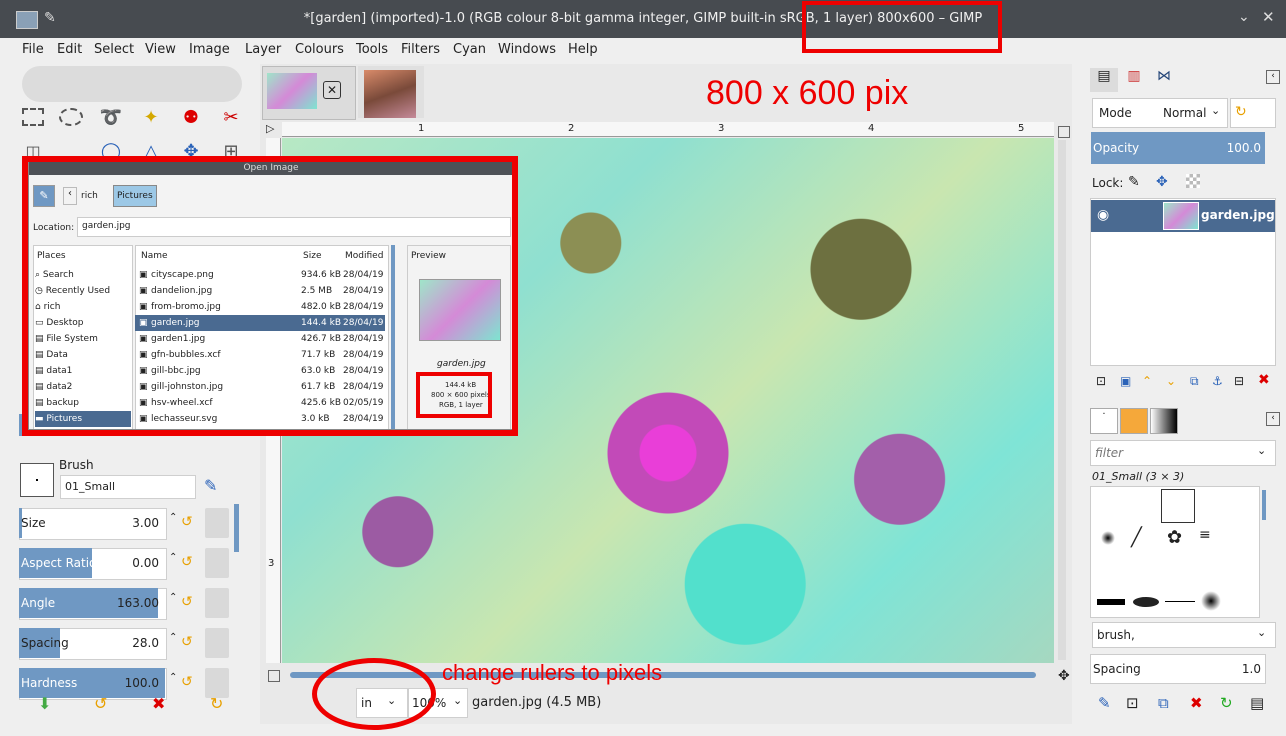  Describe the element at coordinates (1253, 113) in the screenshot. I see `composite-mode-select: ↻` at that location.